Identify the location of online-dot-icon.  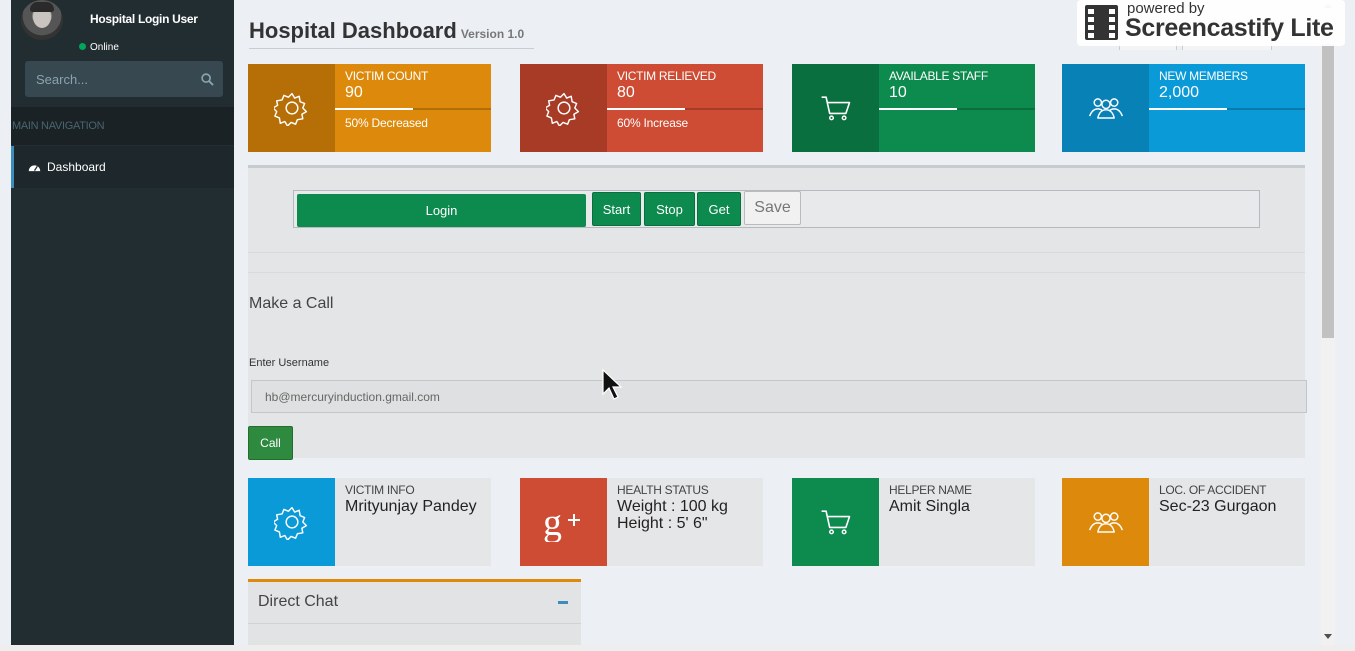
(82, 46).